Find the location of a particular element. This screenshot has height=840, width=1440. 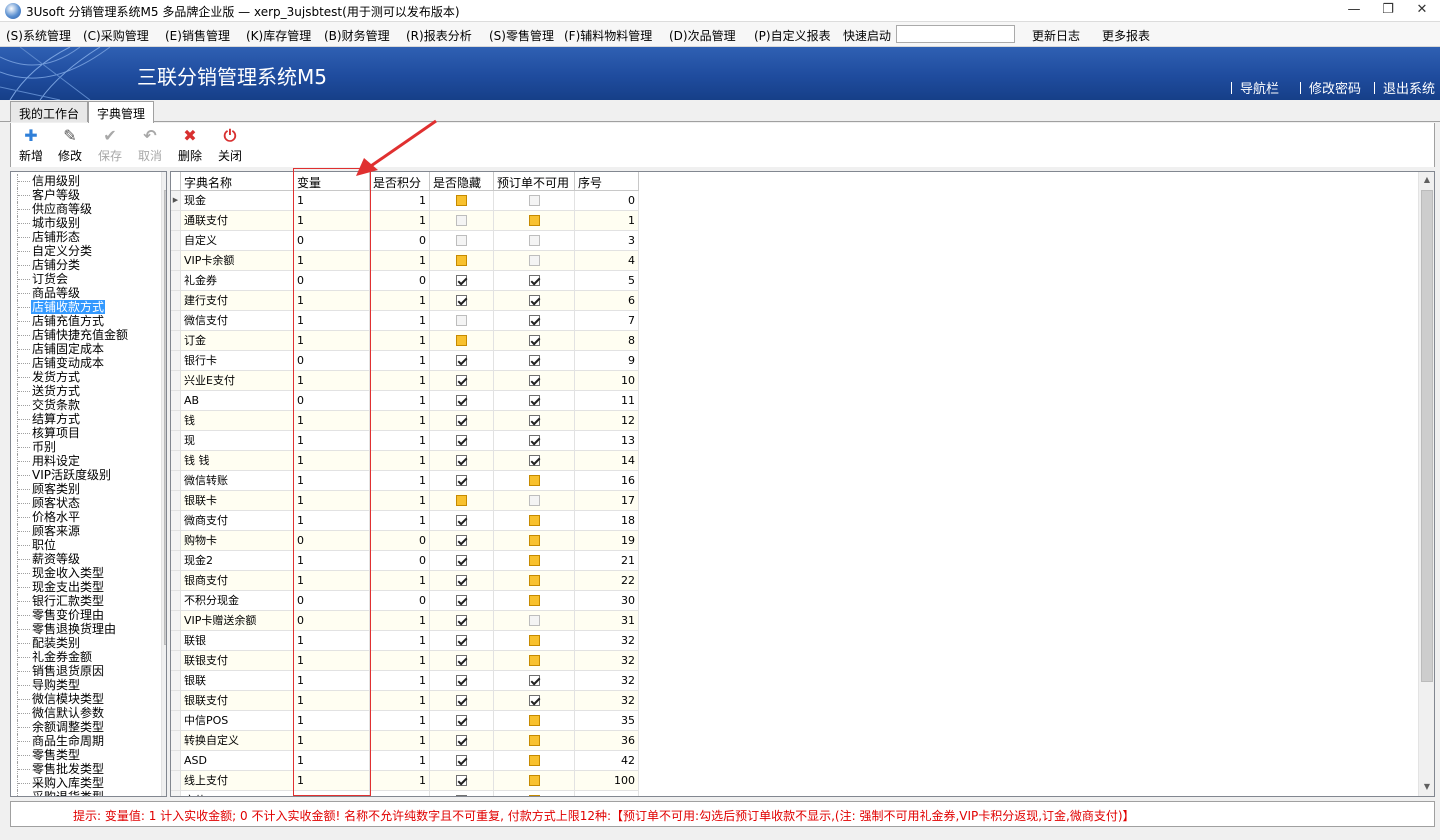

cell-seq: 14 is located at coordinates (607, 461).